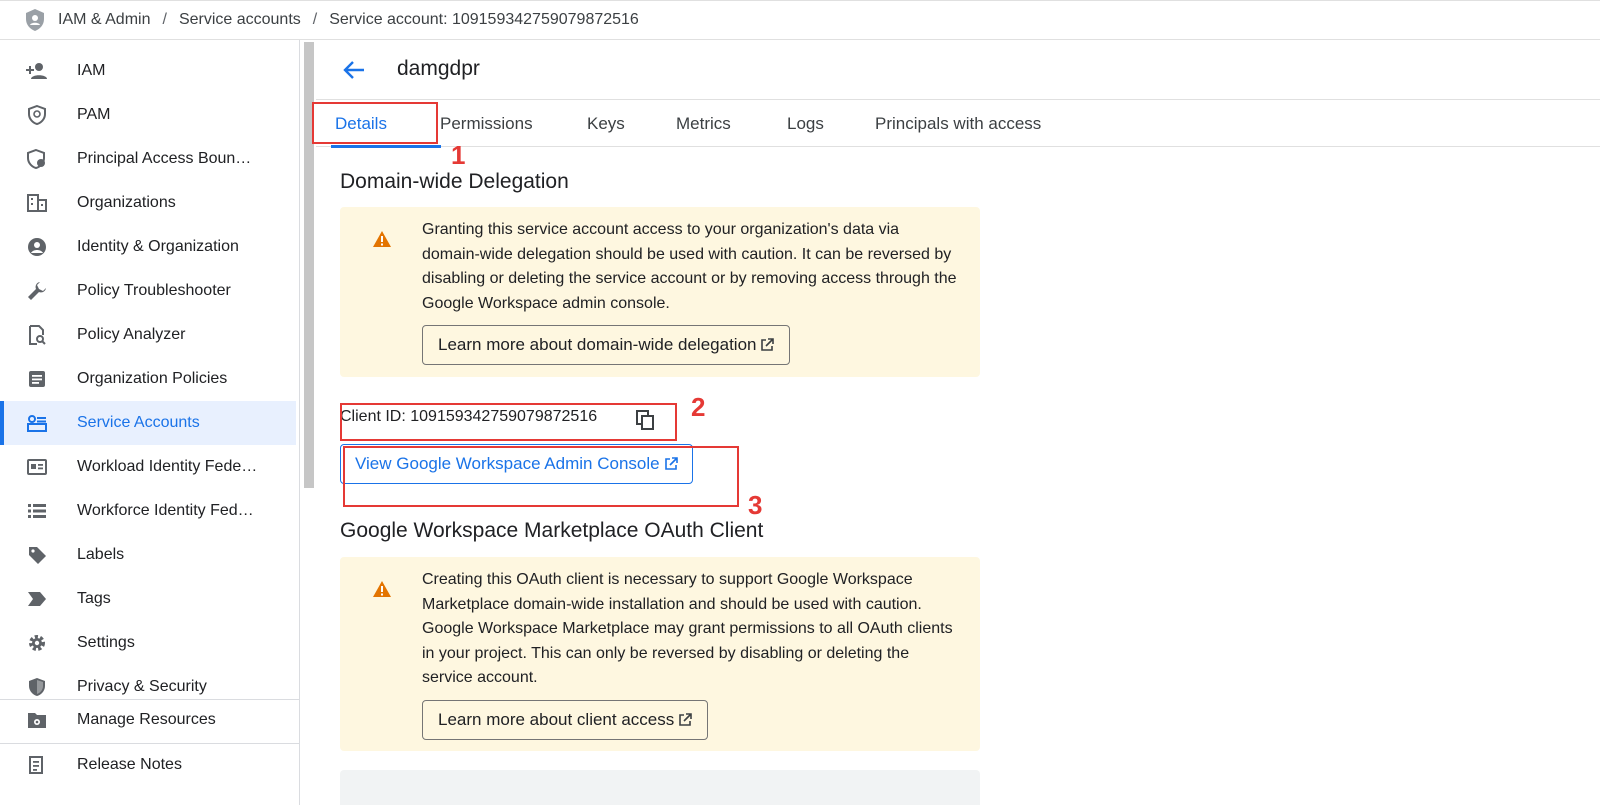  Describe the element at coordinates (36, 20) in the screenshot. I see `shield-icon` at that location.